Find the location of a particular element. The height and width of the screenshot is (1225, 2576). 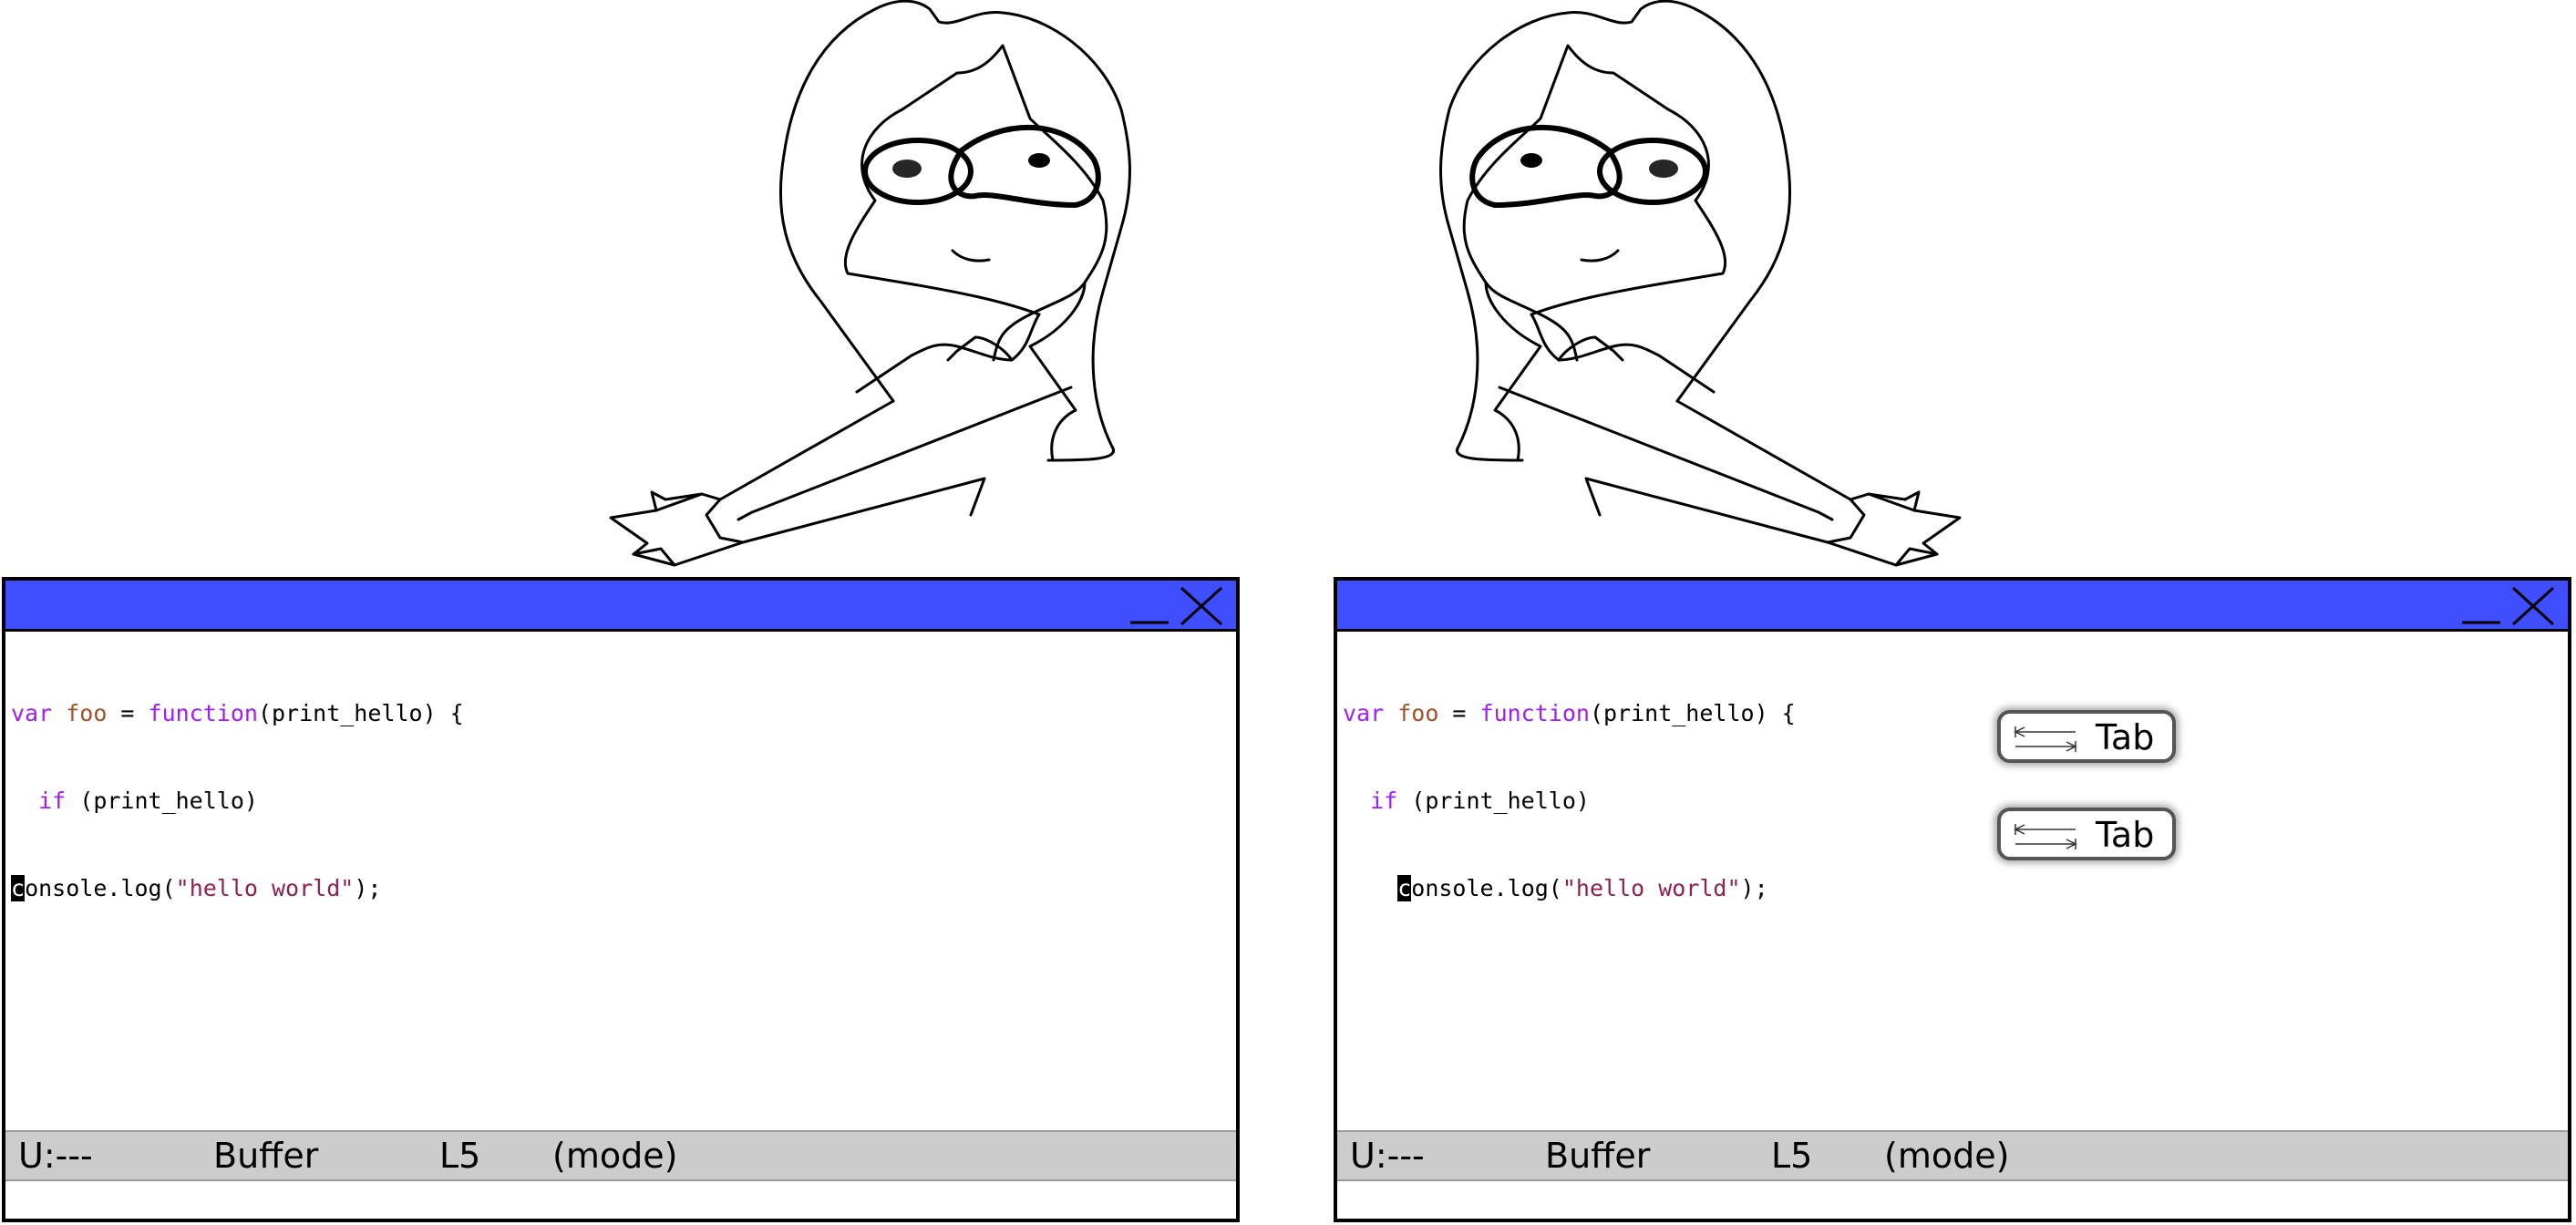

shrugging-girl-illustration-mirrored is located at coordinates (1659, 287).